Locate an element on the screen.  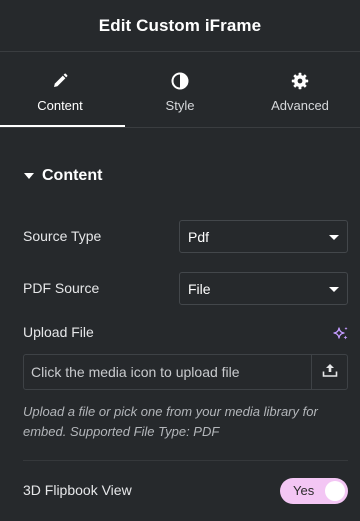
upload-media-button is located at coordinates (329, 372).